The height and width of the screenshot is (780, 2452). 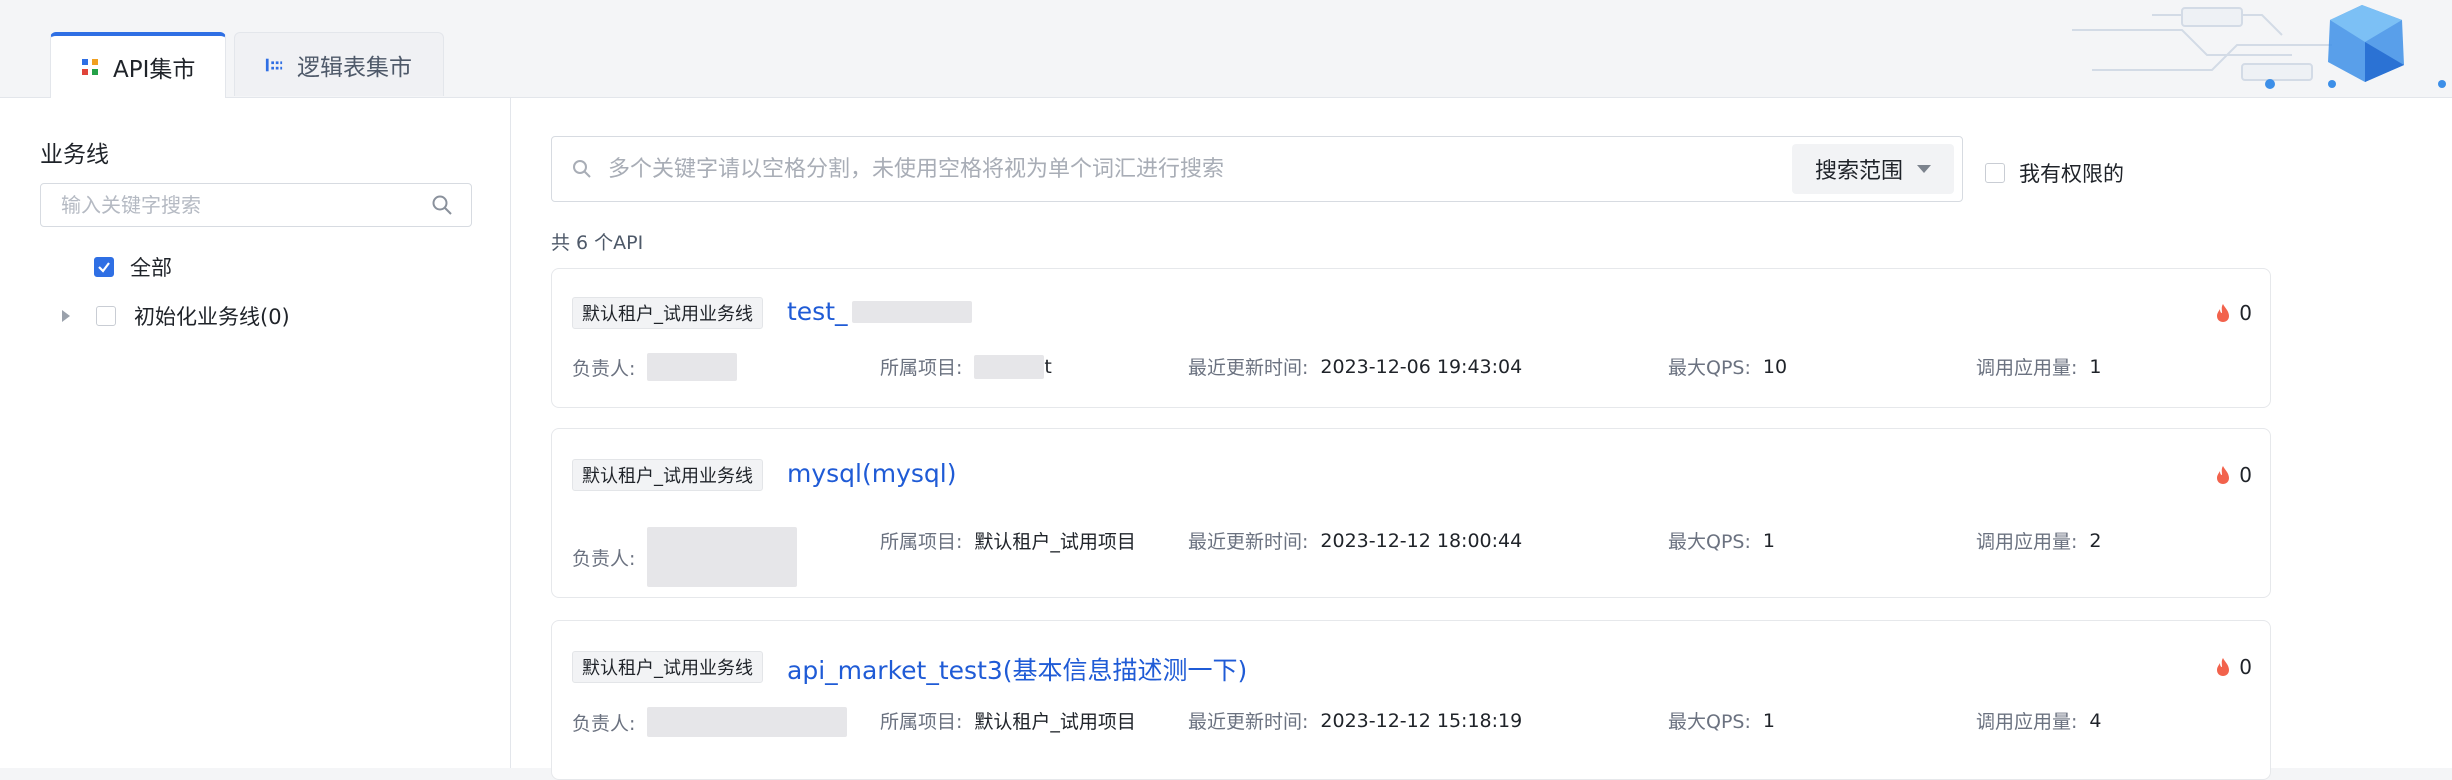 I want to click on keyword-search: 搜索范围, so click(x=1257, y=169).